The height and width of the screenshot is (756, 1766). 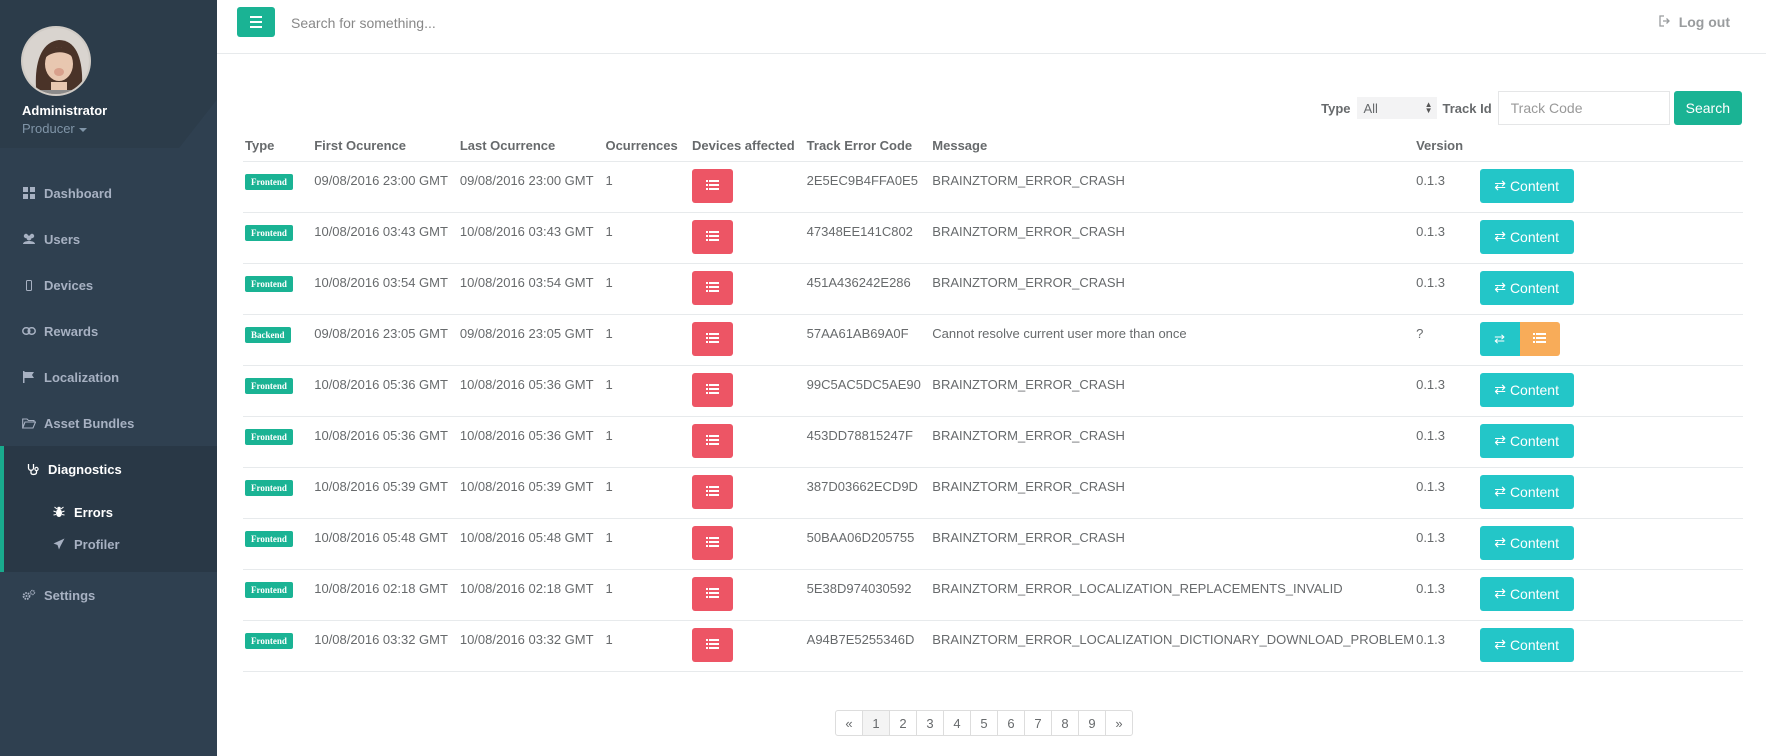 I want to click on pagination-prev: «, so click(x=849, y=723).